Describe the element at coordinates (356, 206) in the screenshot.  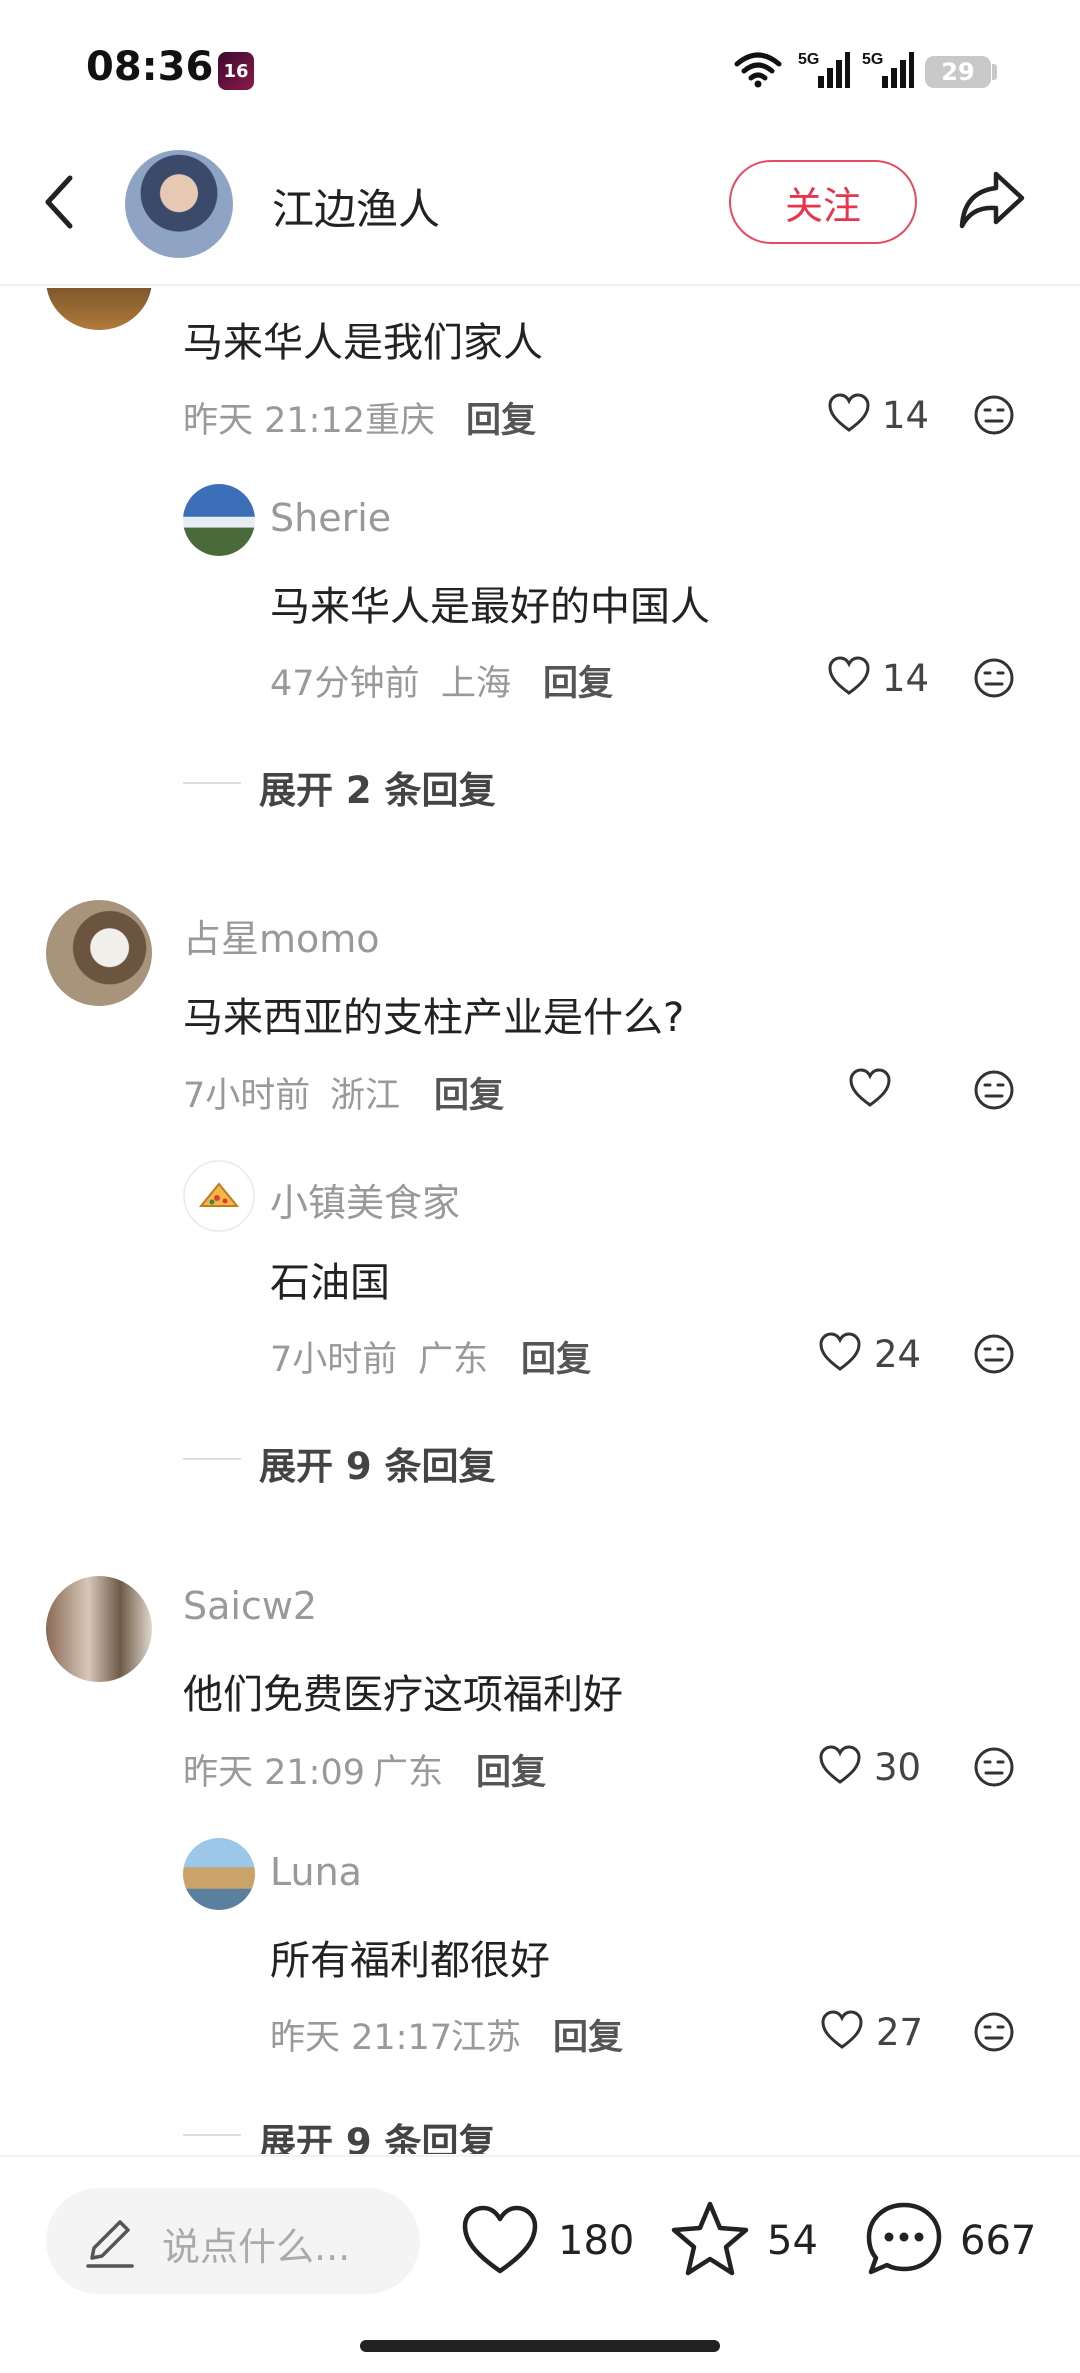
I see `author-name: 江边渔人` at that location.